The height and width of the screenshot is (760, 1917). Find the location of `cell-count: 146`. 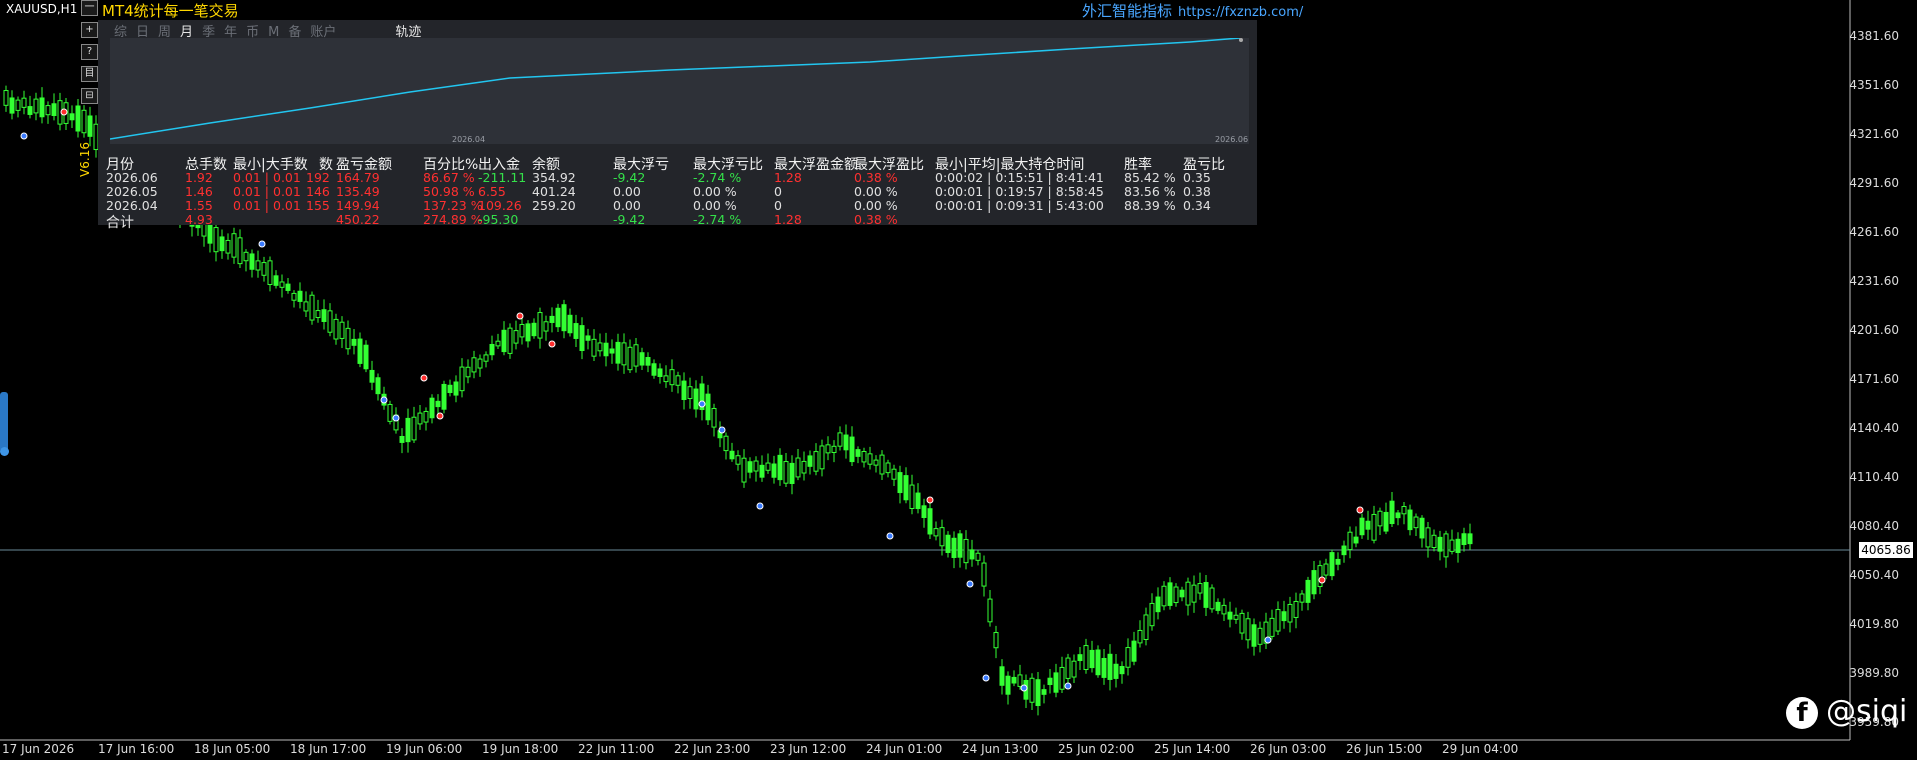

cell-count: 146 is located at coordinates (318, 191).